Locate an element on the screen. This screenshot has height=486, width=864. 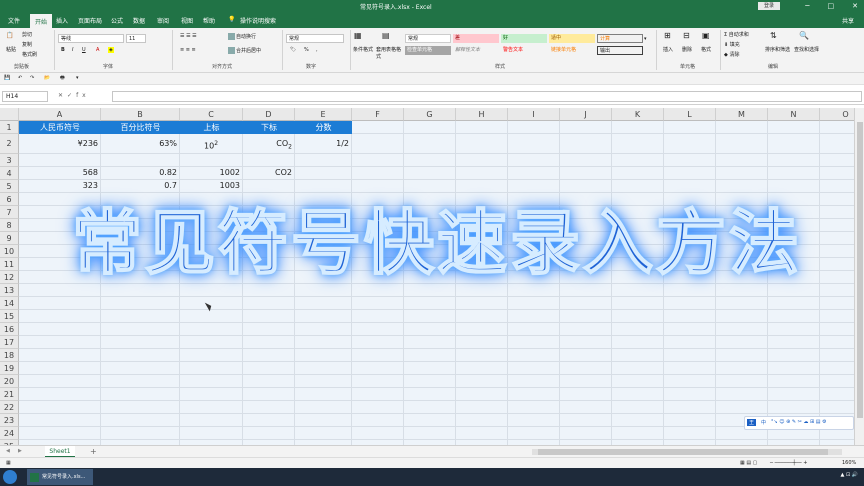
underline-button: U is located at coordinates (84, 50).